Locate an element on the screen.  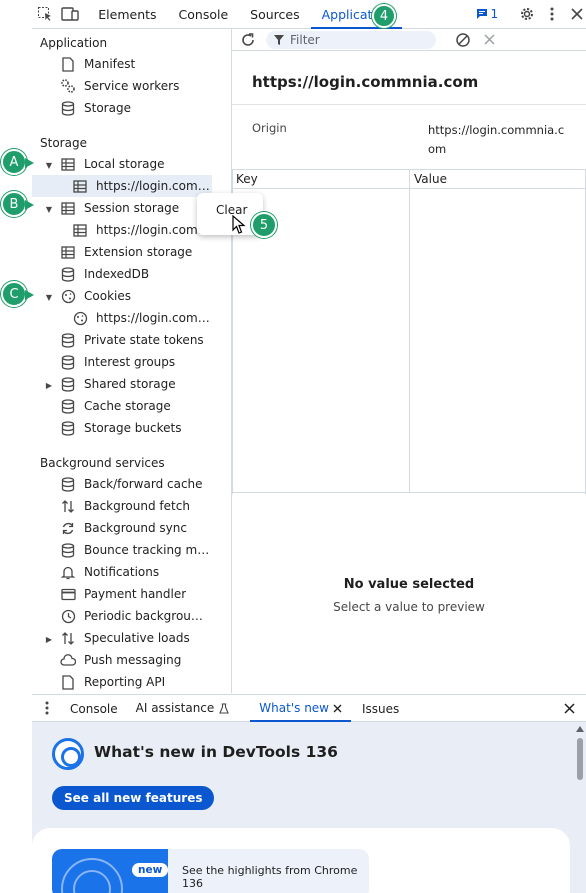
column-header-key: Key is located at coordinates (321, 179).